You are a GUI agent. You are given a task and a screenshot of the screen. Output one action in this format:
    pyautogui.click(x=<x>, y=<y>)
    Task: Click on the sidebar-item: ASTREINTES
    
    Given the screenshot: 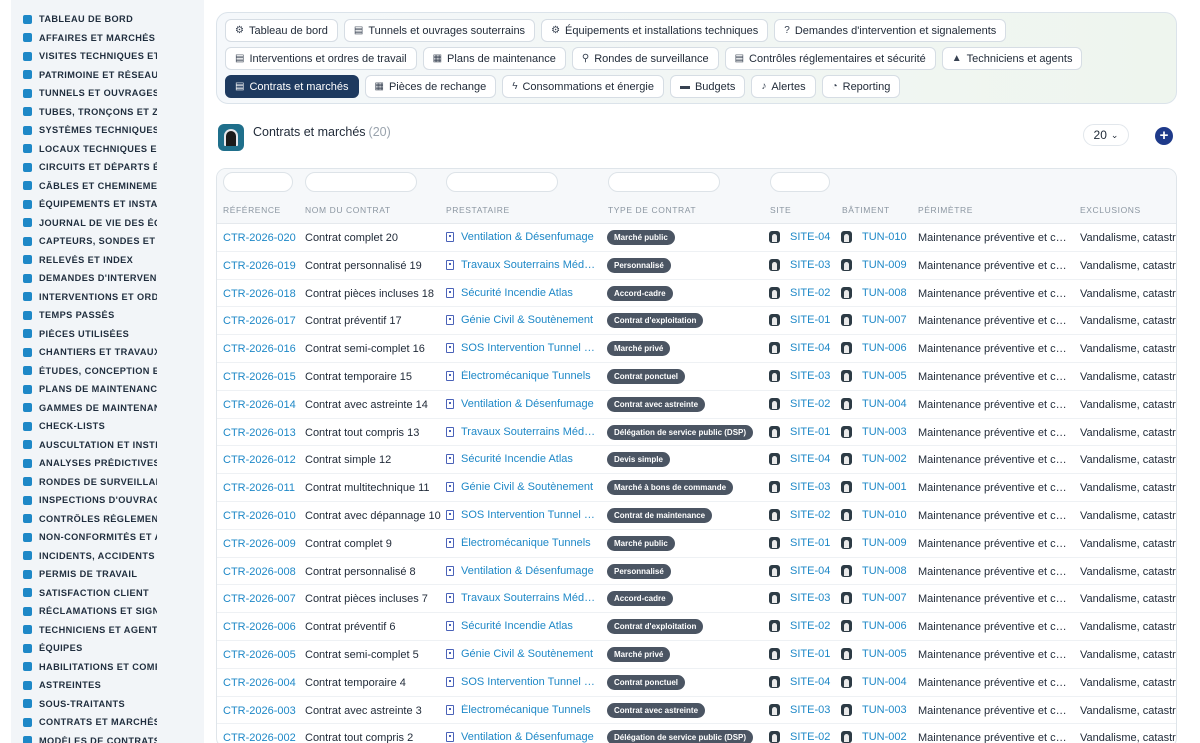 What is the action you would take?
    pyautogui.click(x=107, y=685)
    